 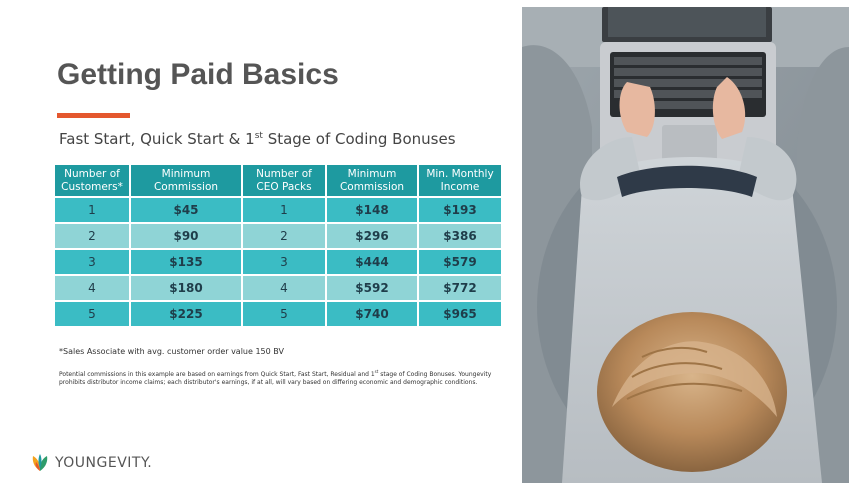 What do you see at coordinates (198, 74) in the screenshot?
I see `slide-title: Getting Paid Basics` at bounding box center [198, 74].